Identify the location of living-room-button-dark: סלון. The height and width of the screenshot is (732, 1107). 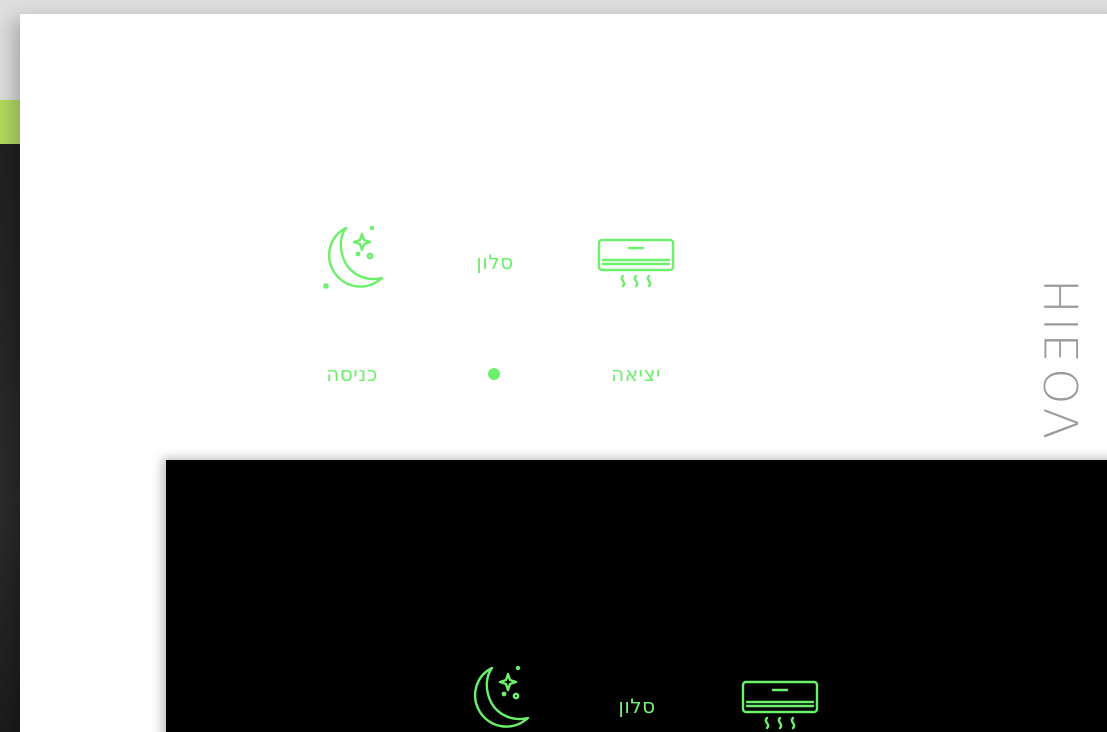
(637, 706).